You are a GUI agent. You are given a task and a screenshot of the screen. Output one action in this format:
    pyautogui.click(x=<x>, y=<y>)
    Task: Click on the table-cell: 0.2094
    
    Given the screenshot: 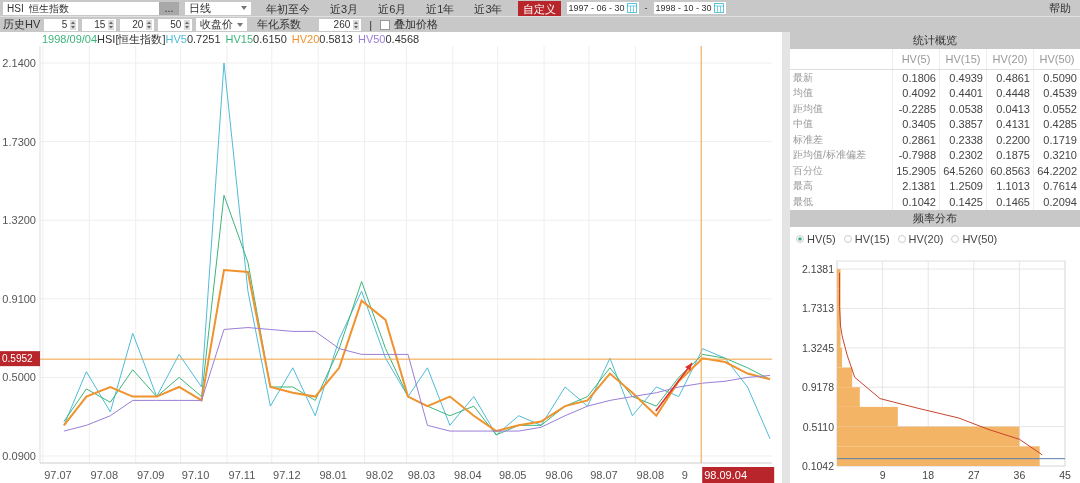 What is the action you would take?
    pyautogui.click(x=1056, y=202)
    